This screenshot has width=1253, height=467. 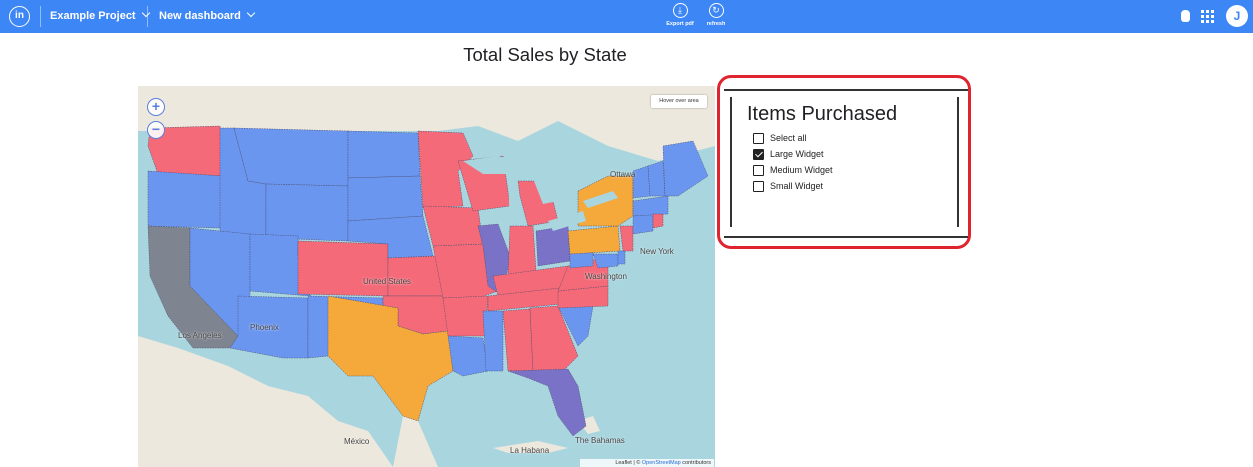 I want to click on refresh-label: refresh, so click(x=716, y=24).